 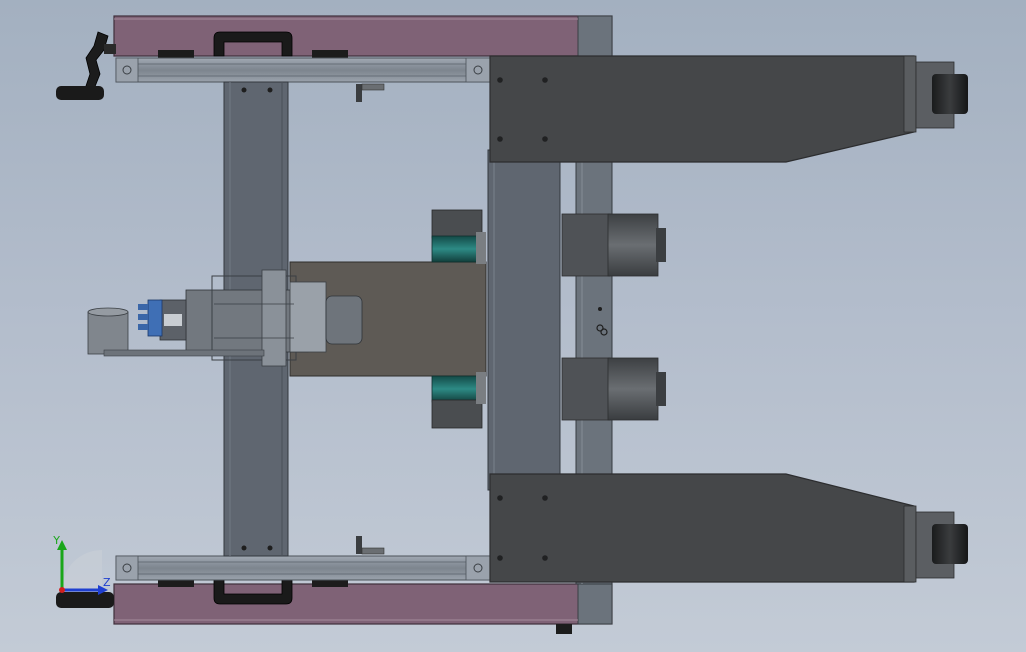 What do you see at coordinates (303, 70) in the screenshot?
I see `top-extrusion` at bounding box center [303, 70].